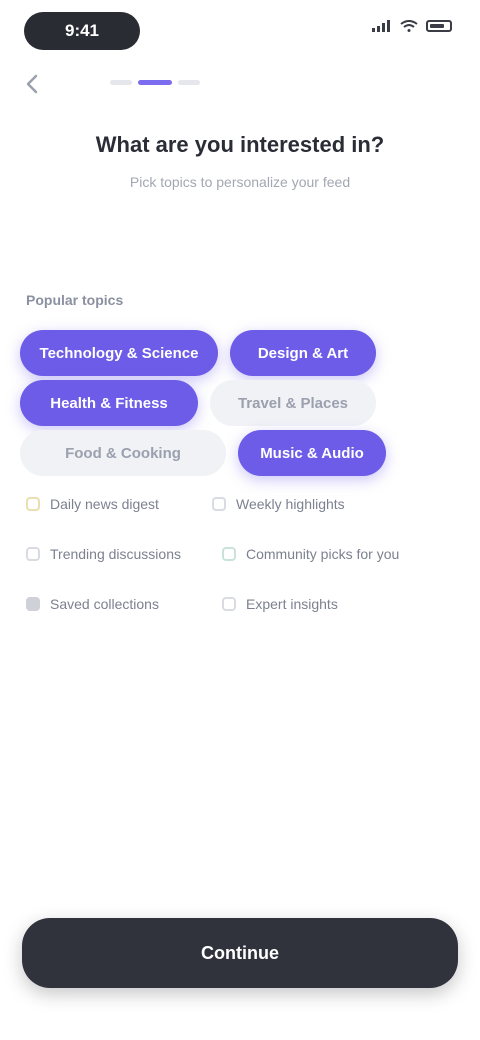 The width and height of the screenshot is (480, 1040). What do you see at coordinates (409, 26) in the screenshot?
I see `wifi-icon` at bounding box center [409, 26].